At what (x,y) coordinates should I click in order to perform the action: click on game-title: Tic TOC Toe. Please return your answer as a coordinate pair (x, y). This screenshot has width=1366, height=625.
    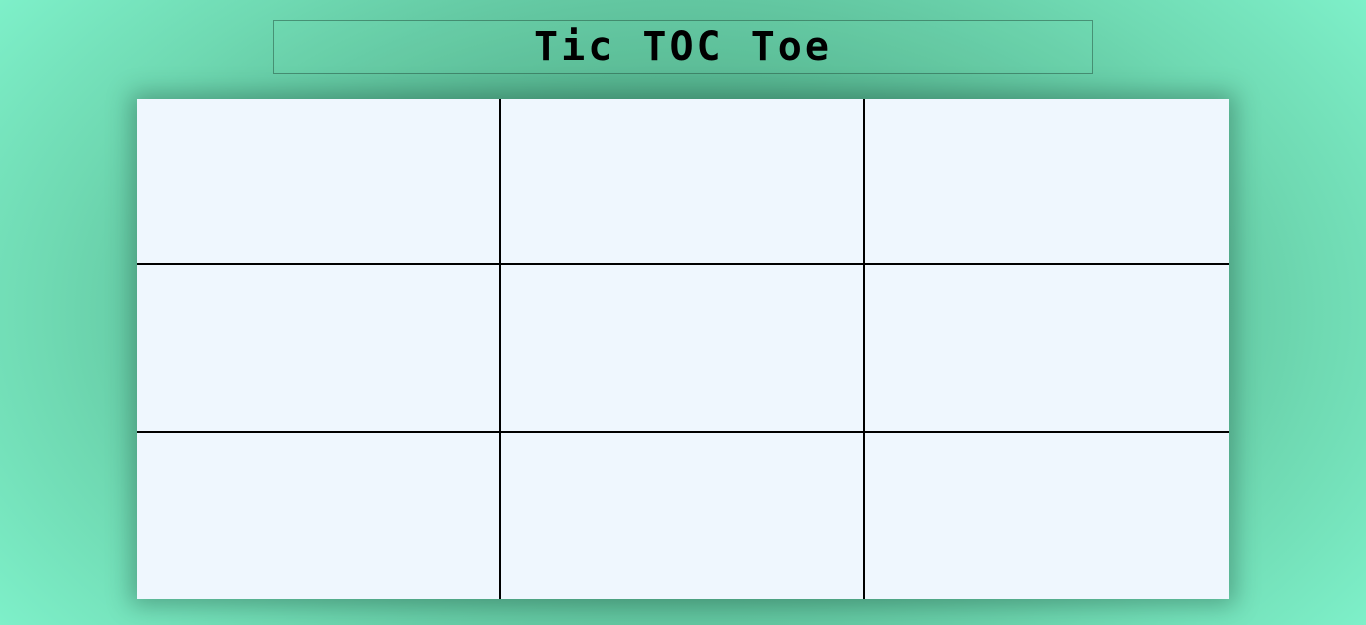
    Looking at the image, I should click on (683, 47).